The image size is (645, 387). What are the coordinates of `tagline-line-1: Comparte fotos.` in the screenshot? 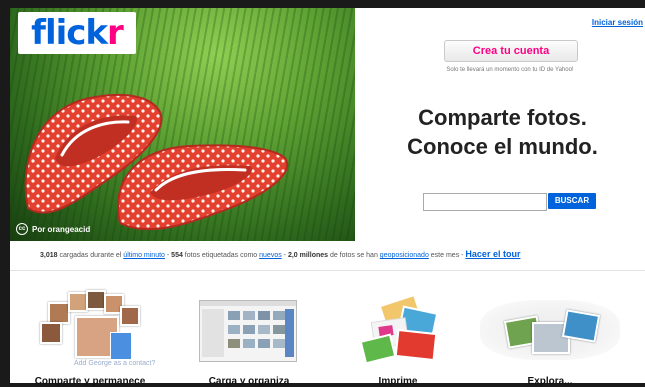 It's located at (502, 117).